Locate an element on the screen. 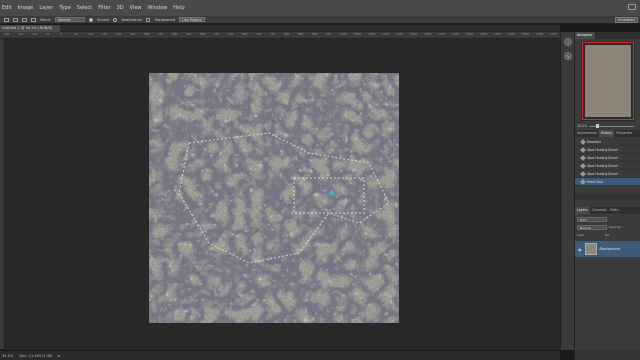 This screenshot has height=360, width=640. tab-paths: Paths is located at coordinates (614, 210).